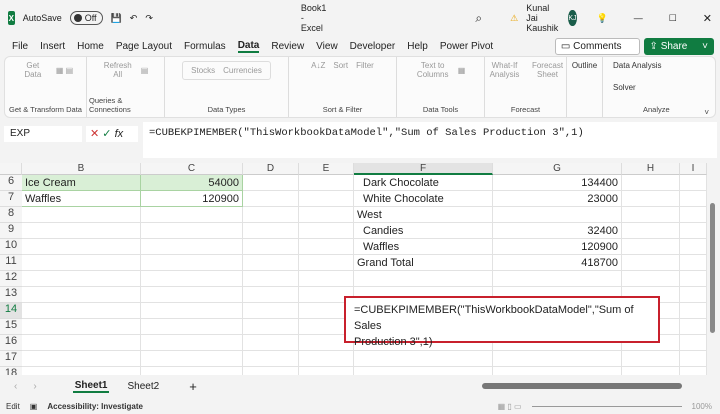  What do you see at coordinates (693, 215) in the screenshot?
I see `cell-i8` at bounding box center [693, 215].